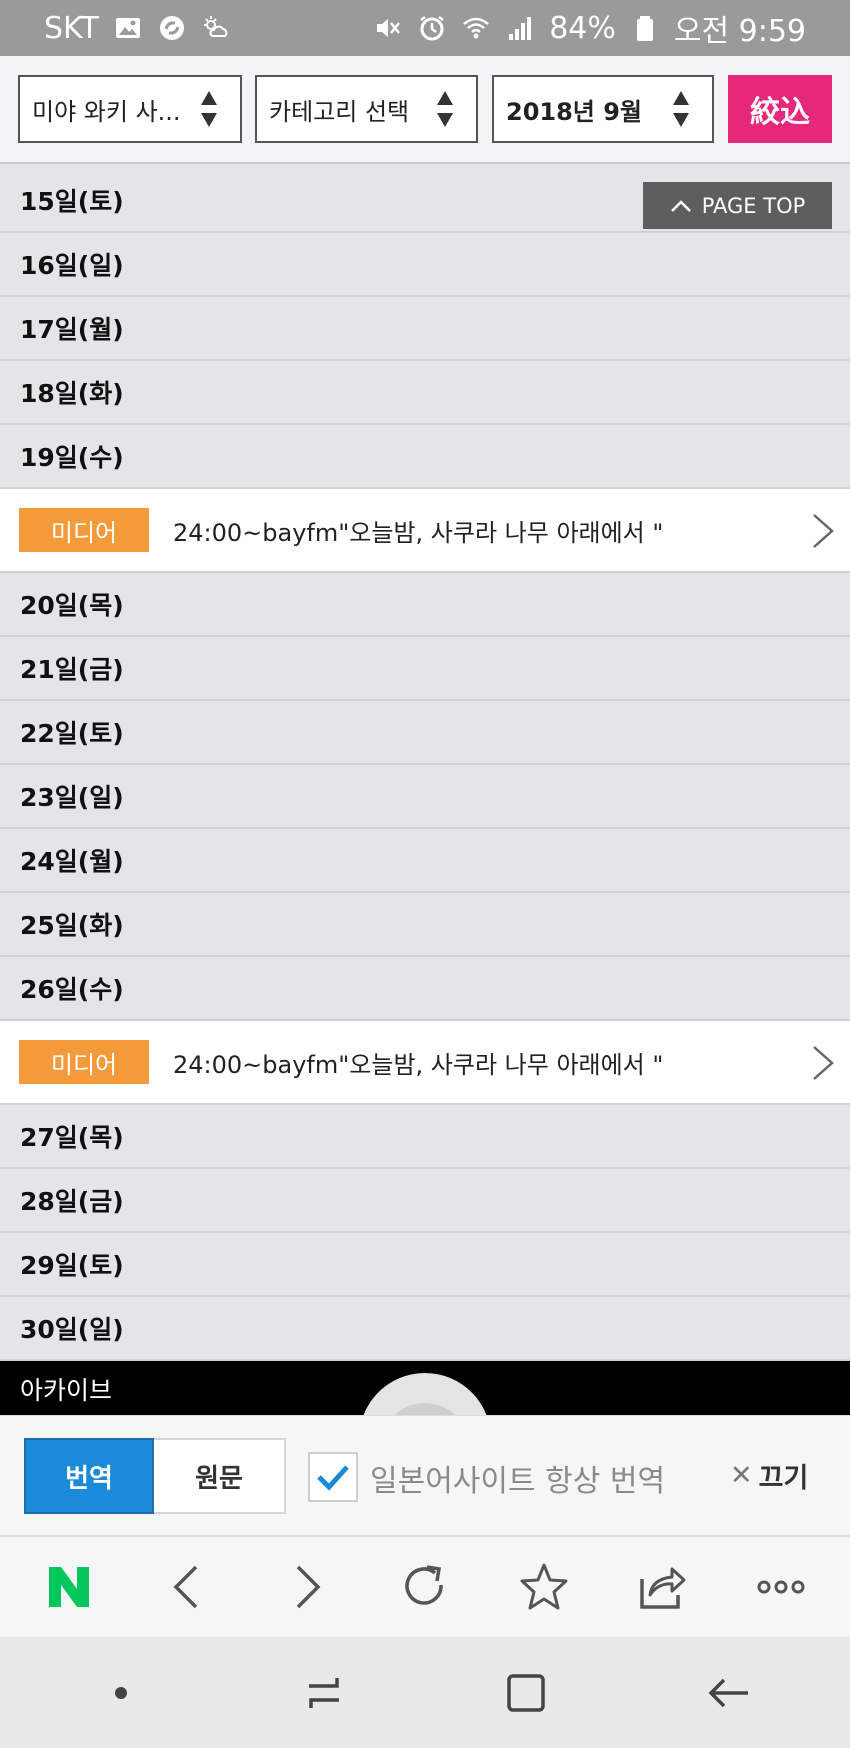  I want to click on day-row: 27일(목), so click(425, 1137).